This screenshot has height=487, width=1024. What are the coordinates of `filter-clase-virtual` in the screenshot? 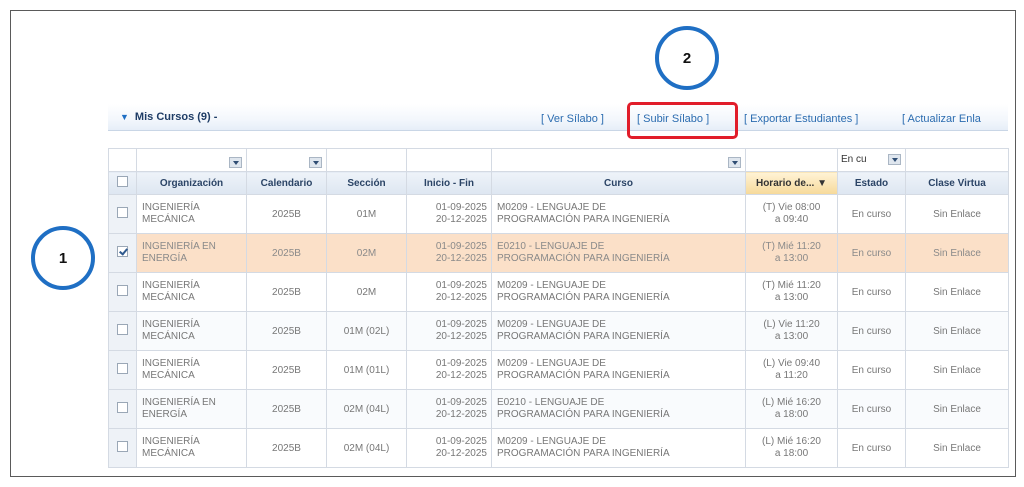 It's located at (957, 160).